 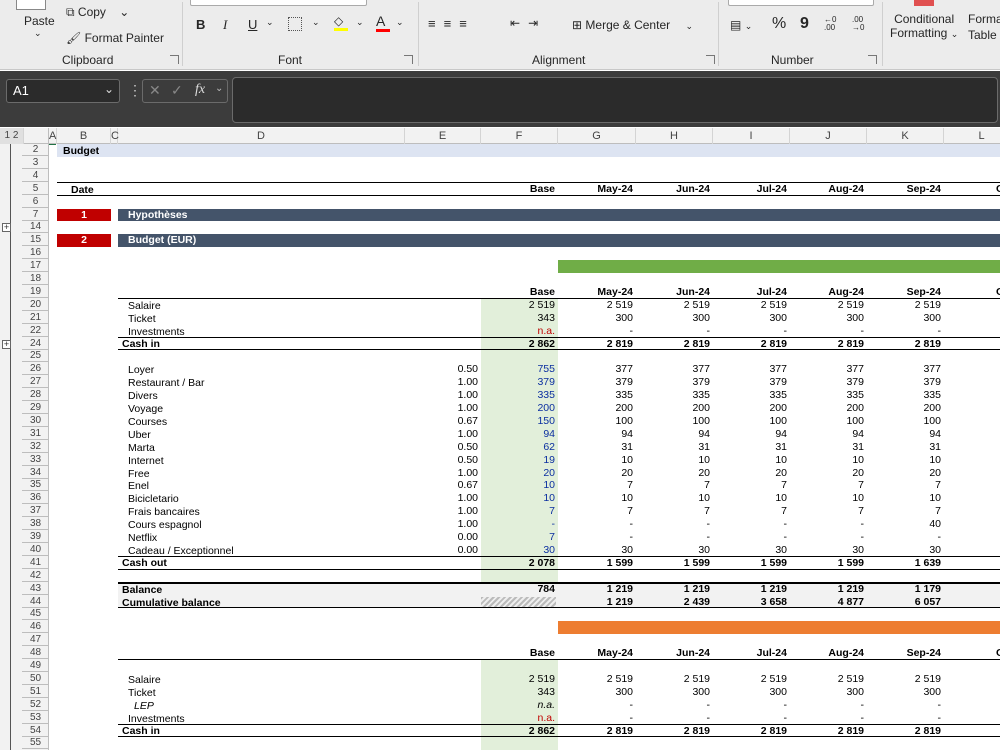 What do you see at coordinates (135, 90) in the screenshot?
I see `more-icon: ⋮` at bounding box center [135, 90].